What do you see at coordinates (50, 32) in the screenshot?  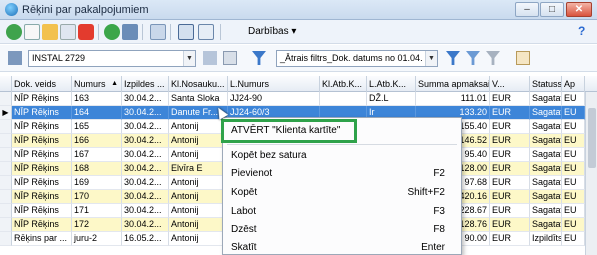 I see `edit-icon` at bounding box center [50, 32].